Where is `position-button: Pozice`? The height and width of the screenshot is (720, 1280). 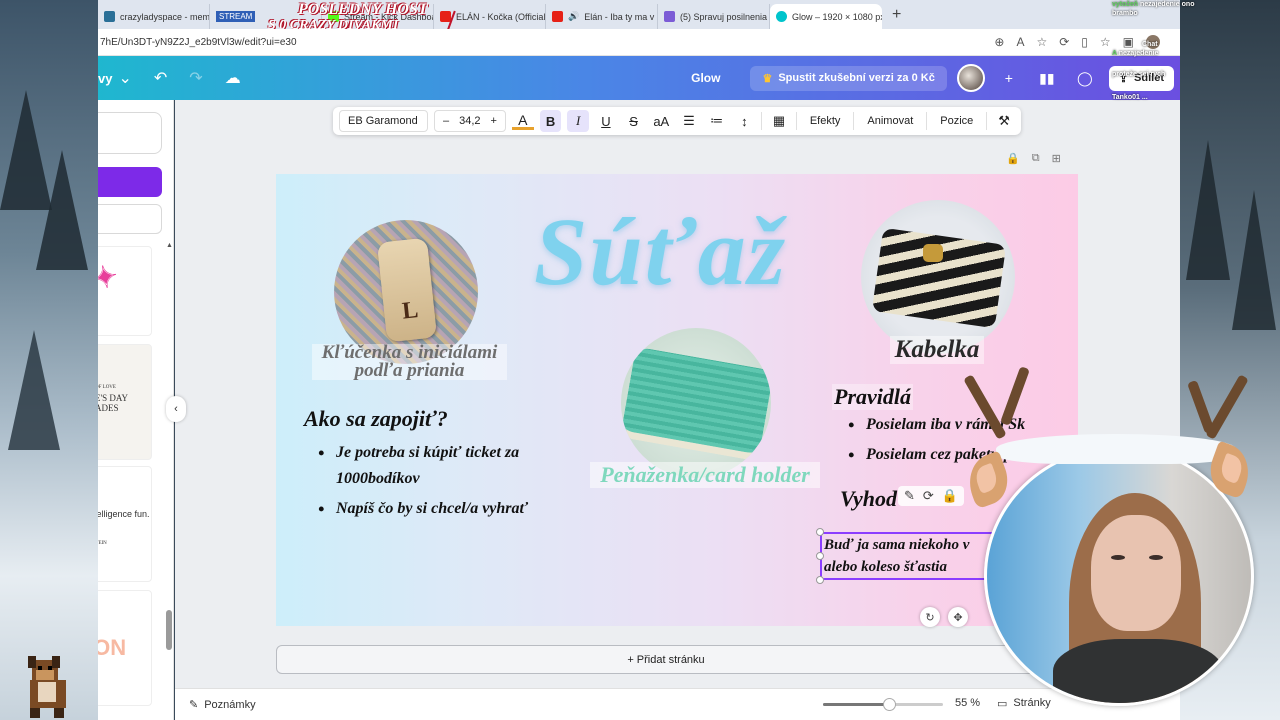
position-button: Pozice is located at coordinates (956, 121).